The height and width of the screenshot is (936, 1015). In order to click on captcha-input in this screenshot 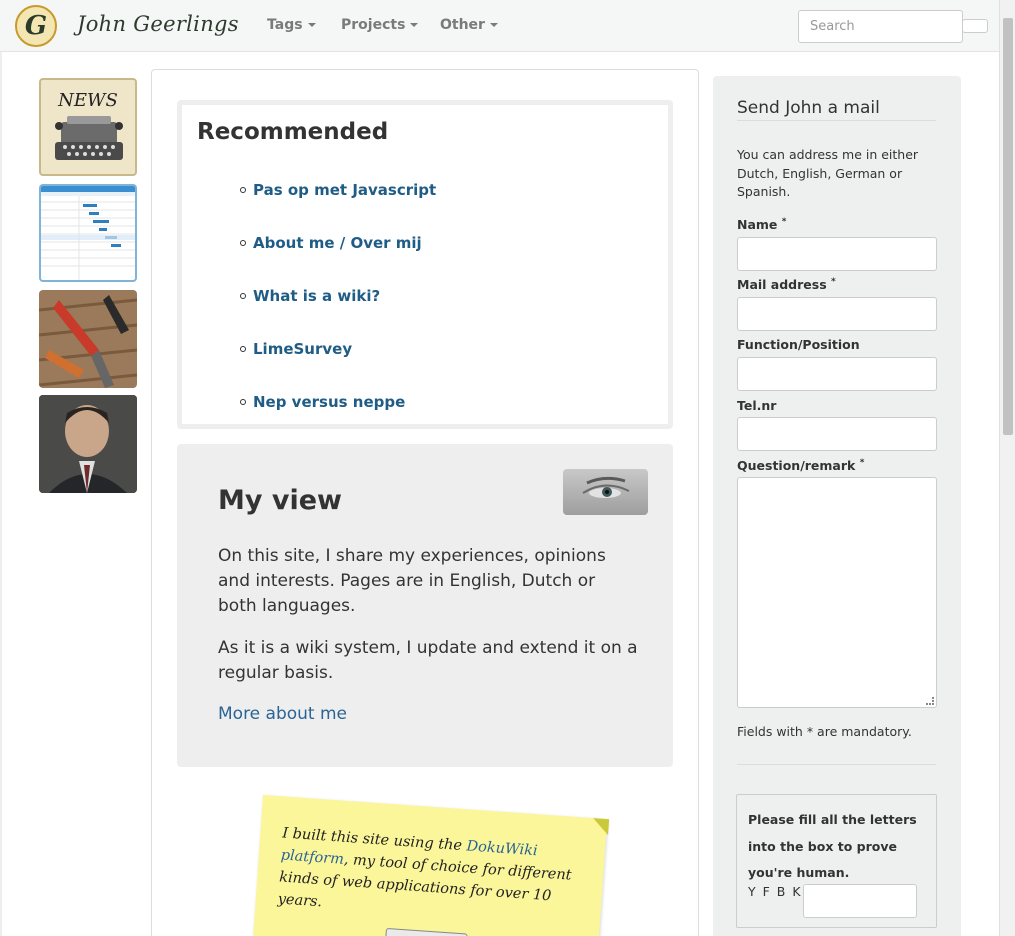, I will do `click(860, 901)`.